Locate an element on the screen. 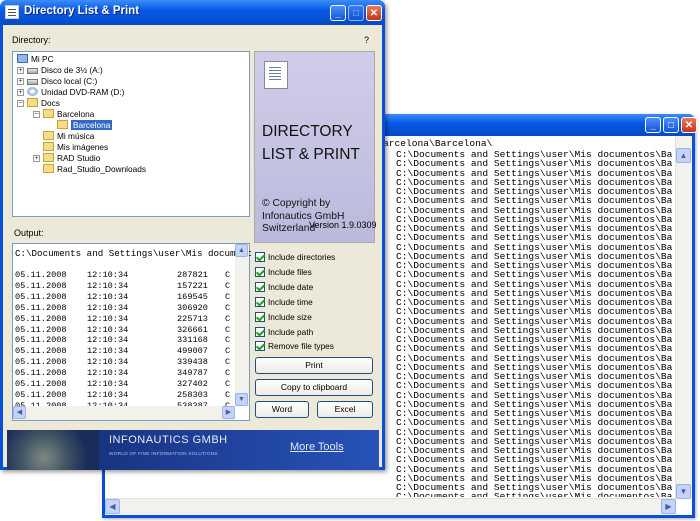  tree-item-mis-imagenes: Mis imágenes is located at coordinates (75, 147).